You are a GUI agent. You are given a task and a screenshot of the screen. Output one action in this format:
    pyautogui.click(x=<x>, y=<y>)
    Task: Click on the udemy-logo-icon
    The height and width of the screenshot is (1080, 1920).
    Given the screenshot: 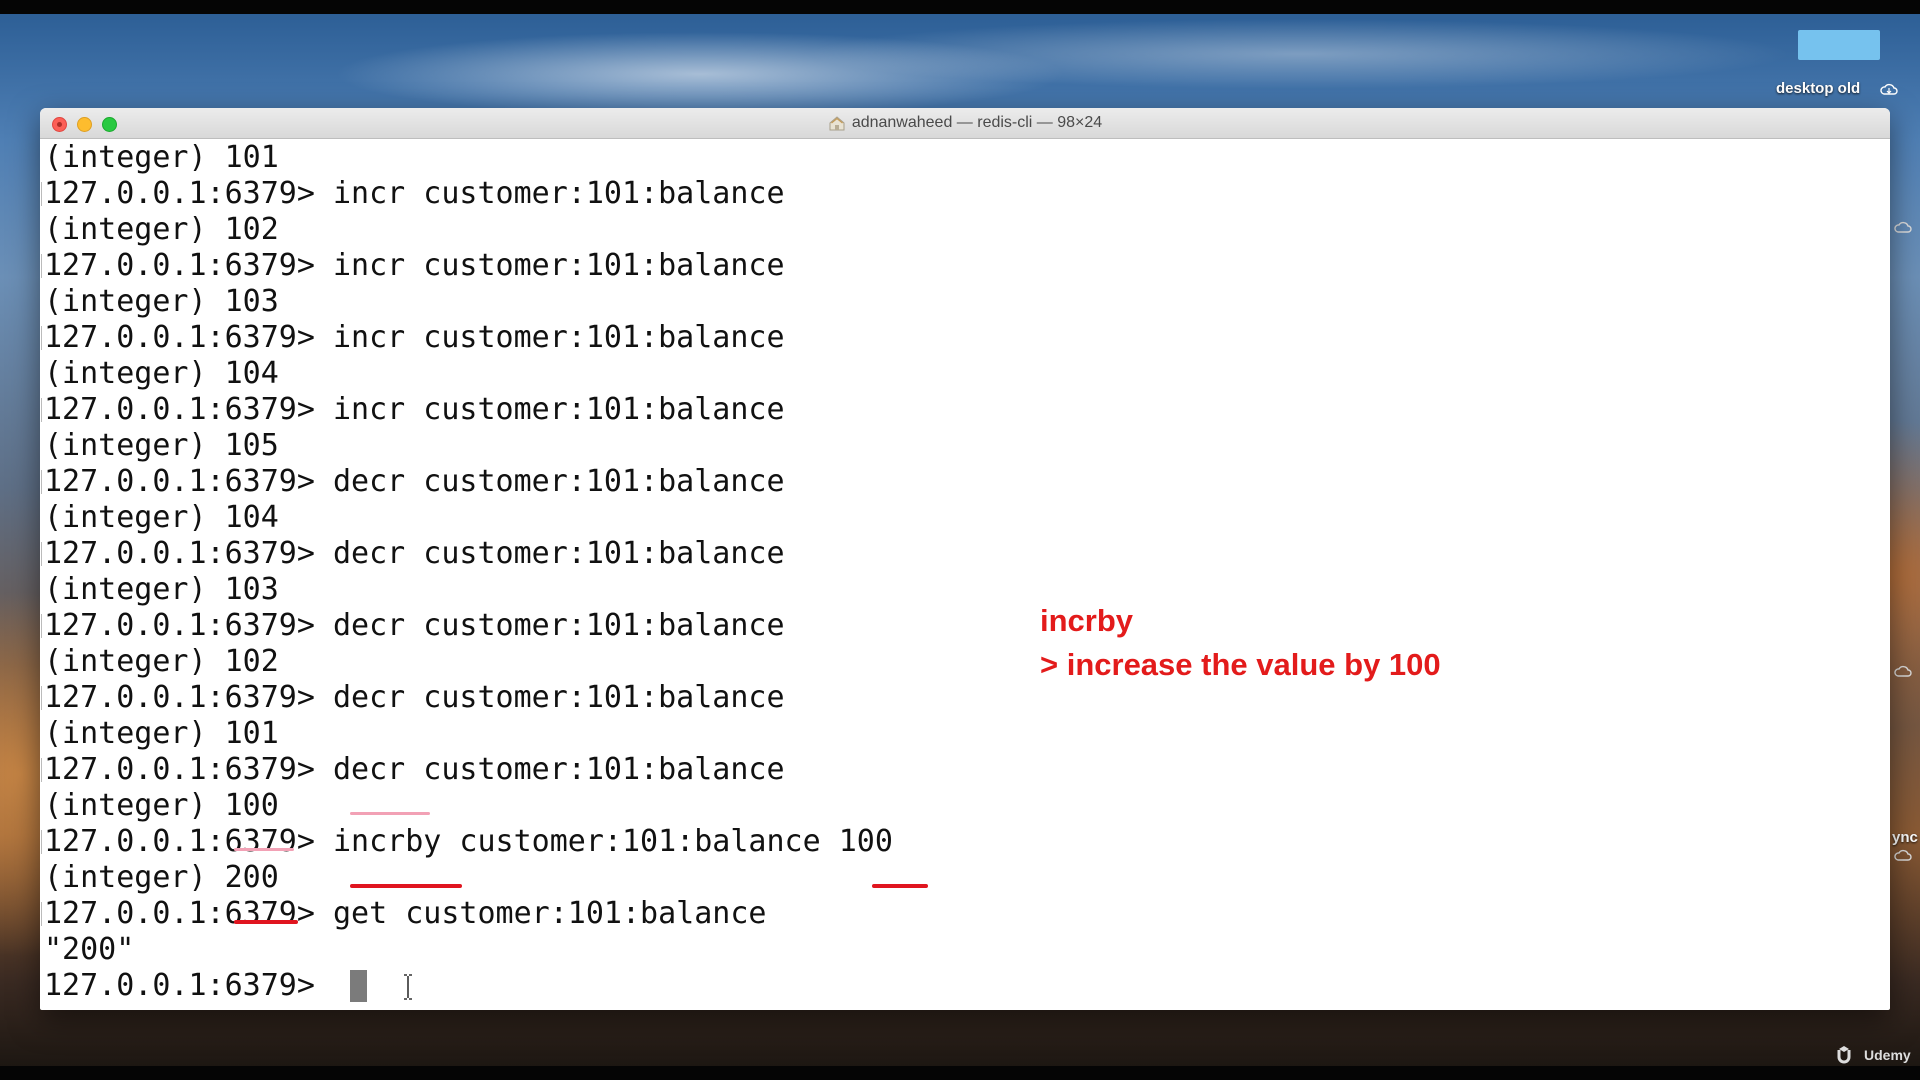 What is the action you would take?
    pyautogui.click(x=1844, y=1055)
    